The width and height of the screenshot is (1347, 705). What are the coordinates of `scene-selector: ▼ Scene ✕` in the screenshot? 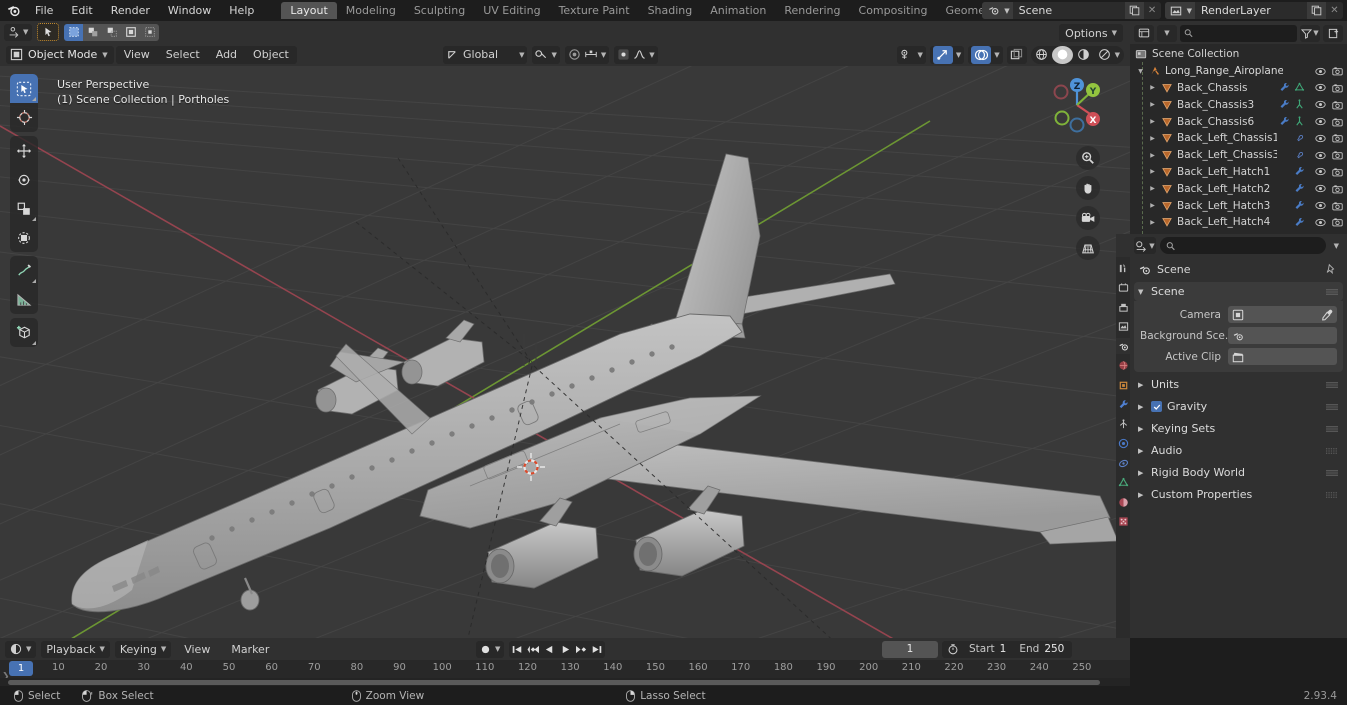 It's located at (1071, 10).